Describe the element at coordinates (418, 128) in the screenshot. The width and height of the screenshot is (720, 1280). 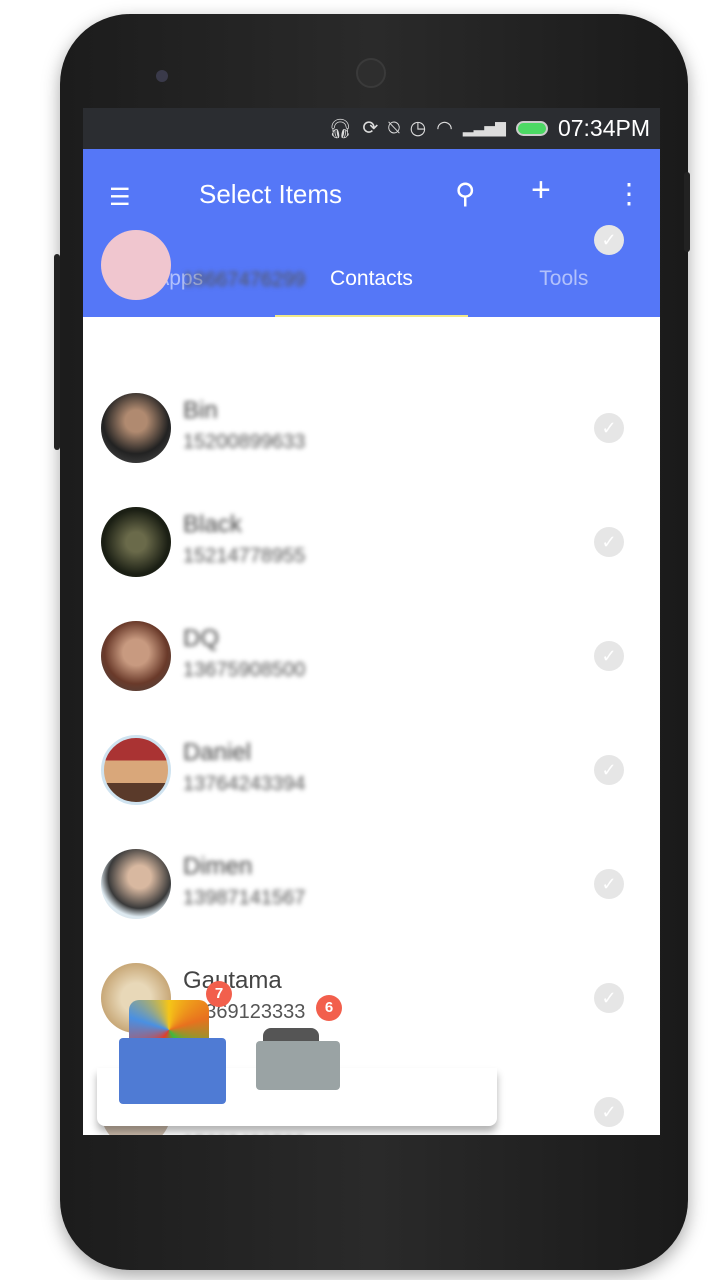
I see `alarm-icon: ◷` at that location.